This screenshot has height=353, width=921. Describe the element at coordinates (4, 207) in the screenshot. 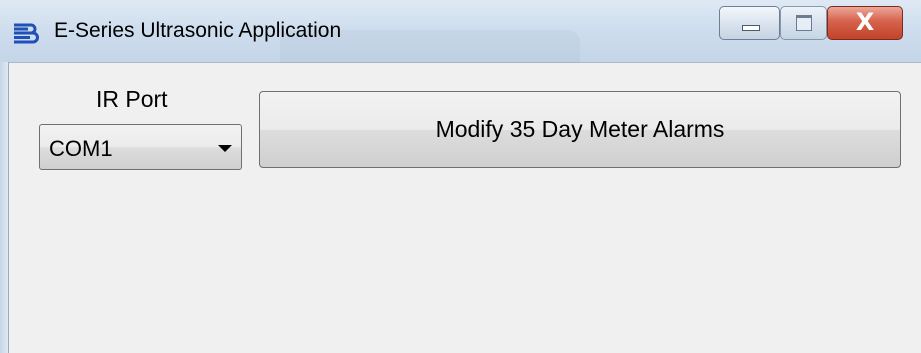

I see `window-frame-left` at that location.